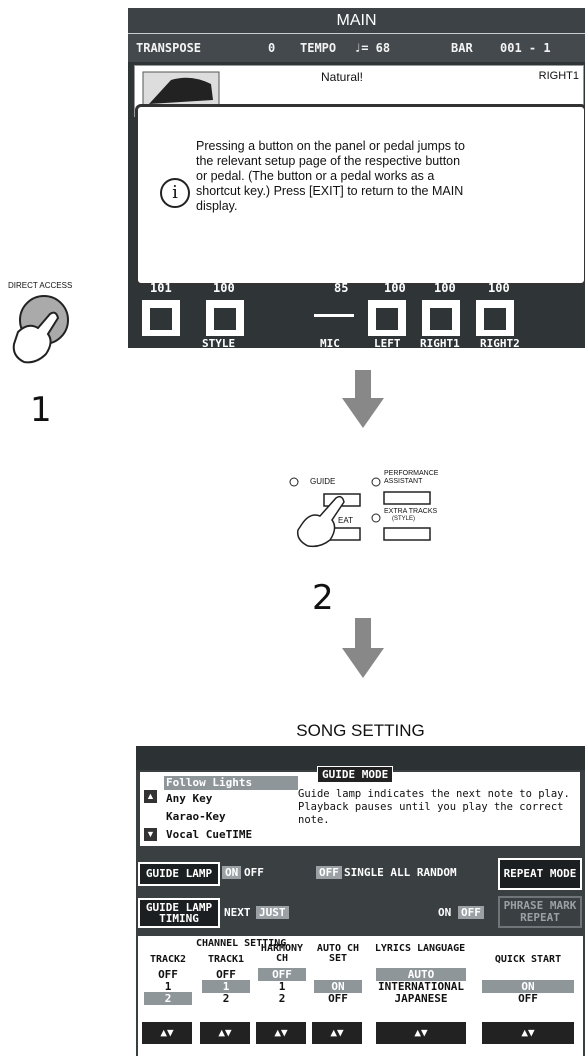 The width and height of the screenshot is (585, 1056). Describe the element at coordinates (167, 1033) in the screenshot. I see `track2-updown-button: ▲▼` at that location.